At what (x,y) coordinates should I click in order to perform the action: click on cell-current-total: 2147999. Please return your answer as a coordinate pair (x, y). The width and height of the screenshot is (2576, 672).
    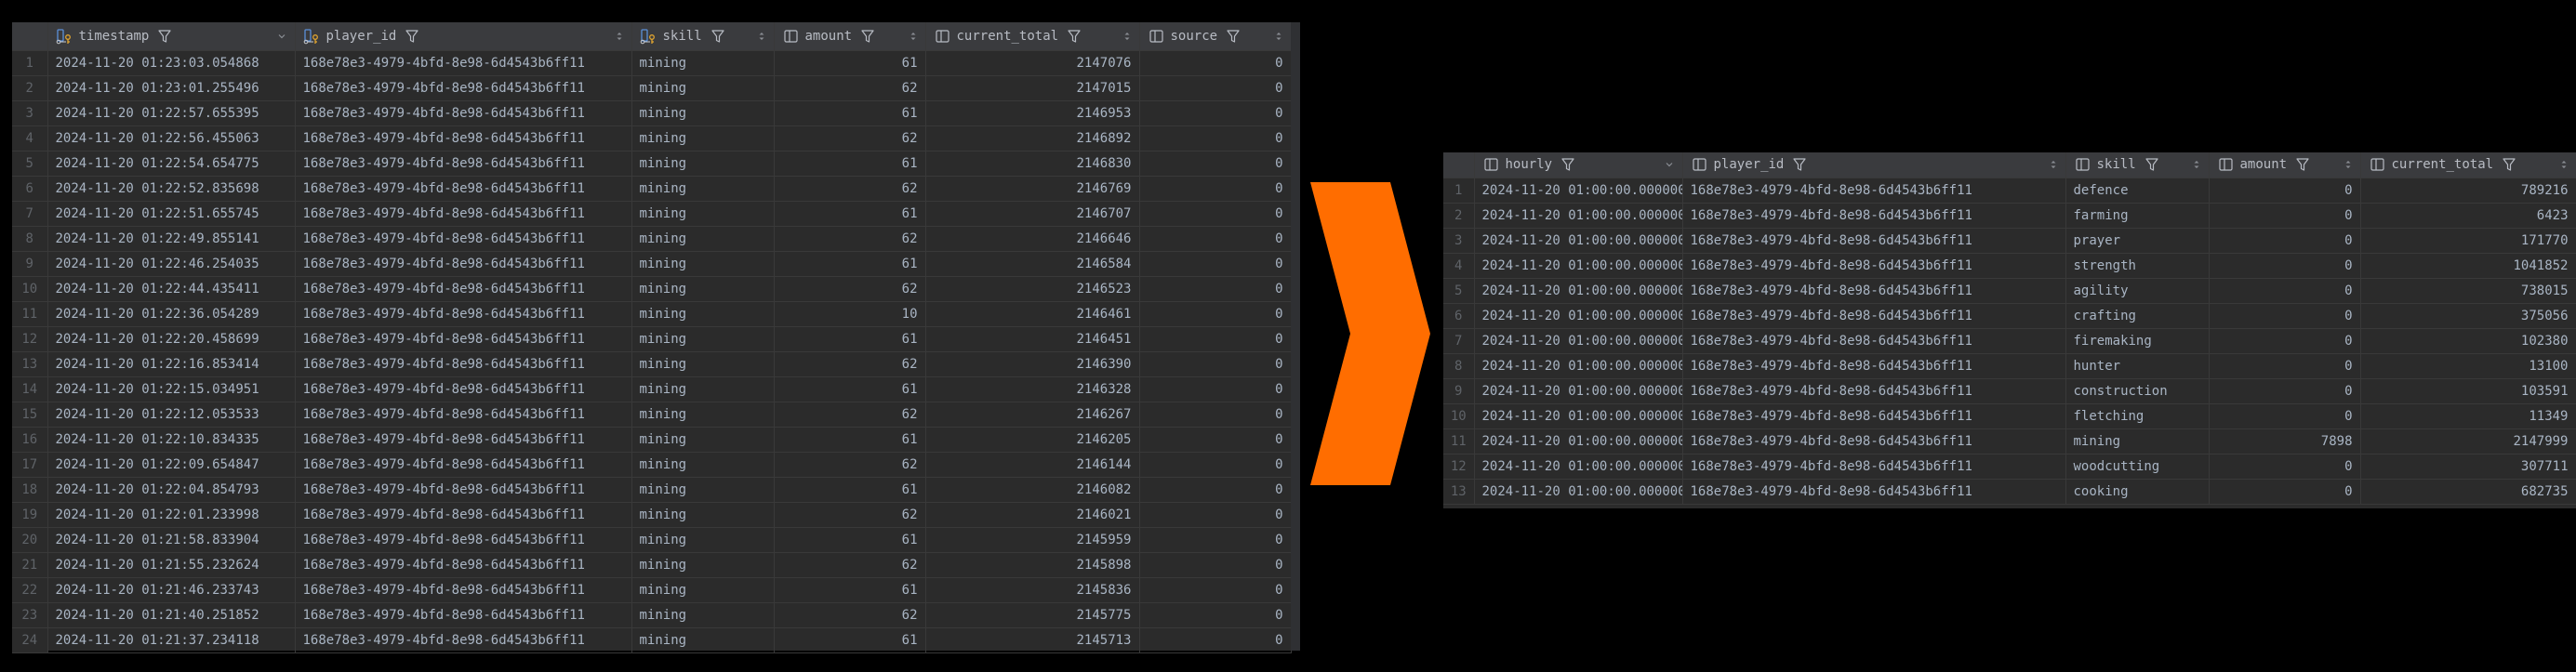
    Looking at the image, I should click on (2468, 442).